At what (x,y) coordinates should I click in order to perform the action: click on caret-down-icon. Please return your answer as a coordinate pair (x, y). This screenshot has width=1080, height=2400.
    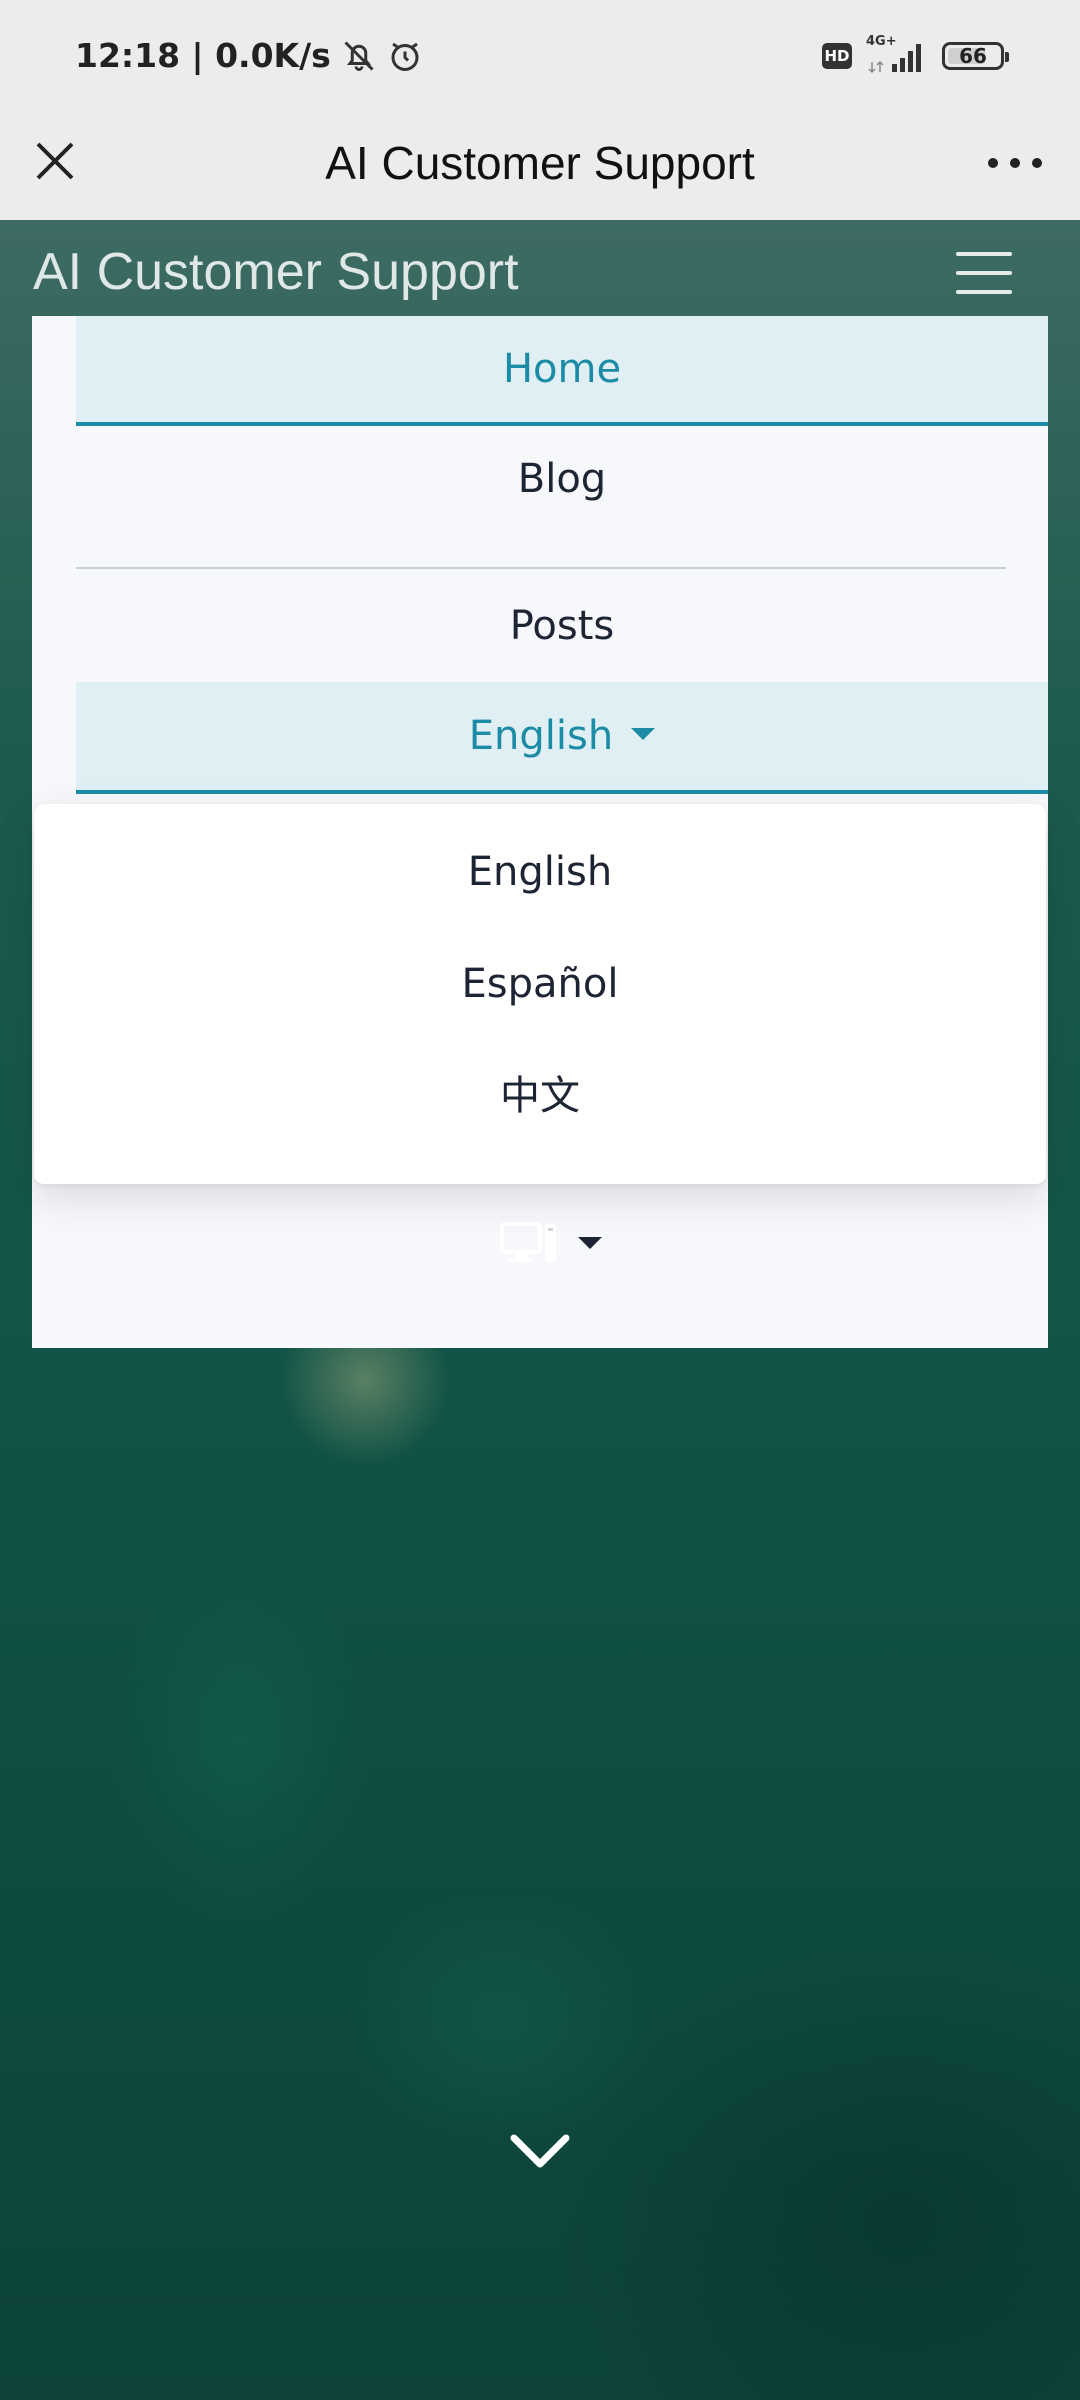
    Looking at the image, I should click on (643, 734).